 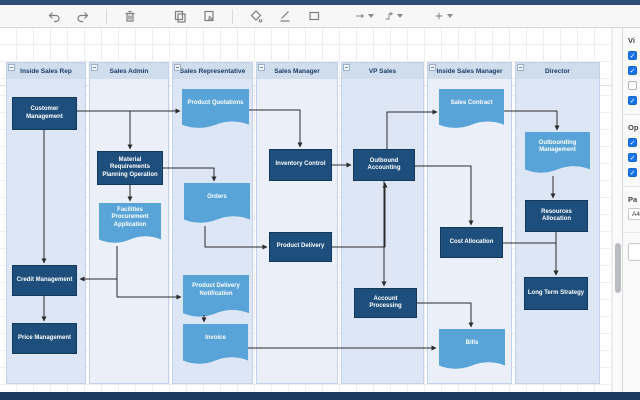 I want to click on add-icon, so click(x=439, y=16).